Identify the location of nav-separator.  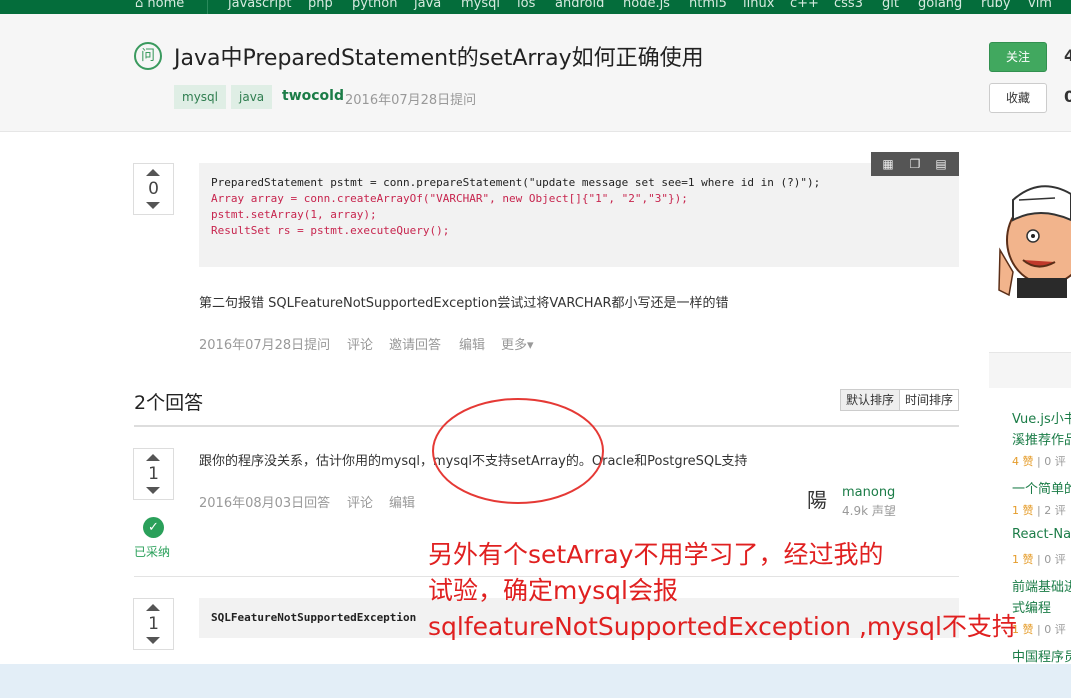
(207, 7).